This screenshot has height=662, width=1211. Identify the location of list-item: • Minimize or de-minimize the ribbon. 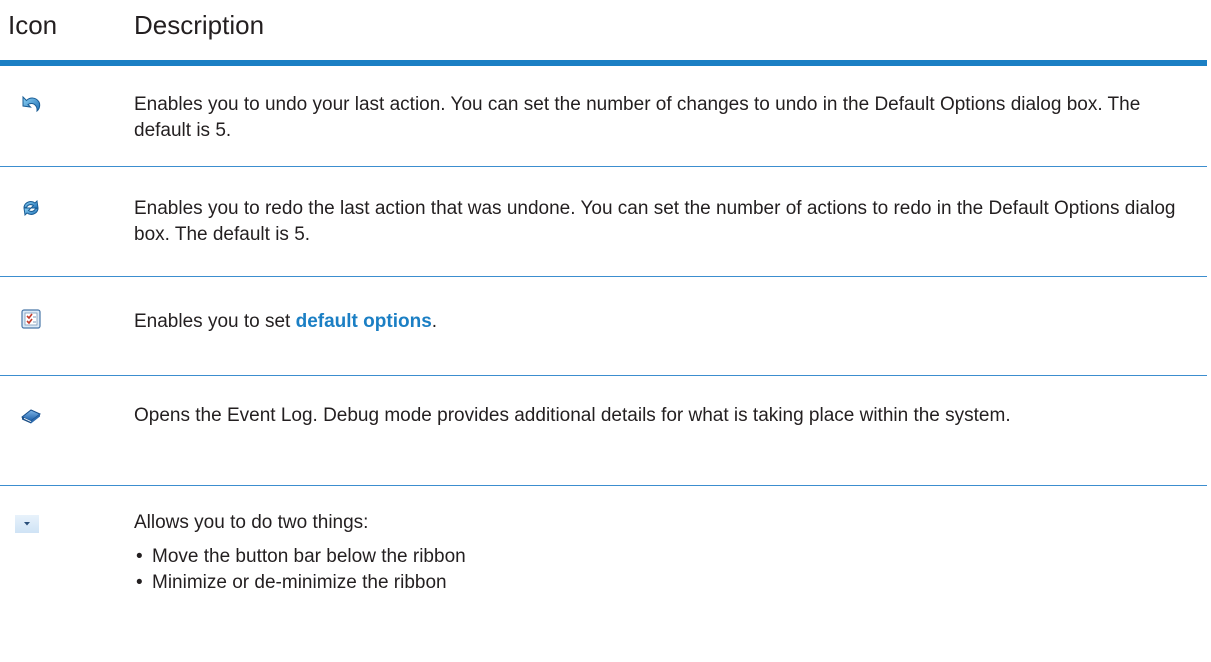
(291, 582).